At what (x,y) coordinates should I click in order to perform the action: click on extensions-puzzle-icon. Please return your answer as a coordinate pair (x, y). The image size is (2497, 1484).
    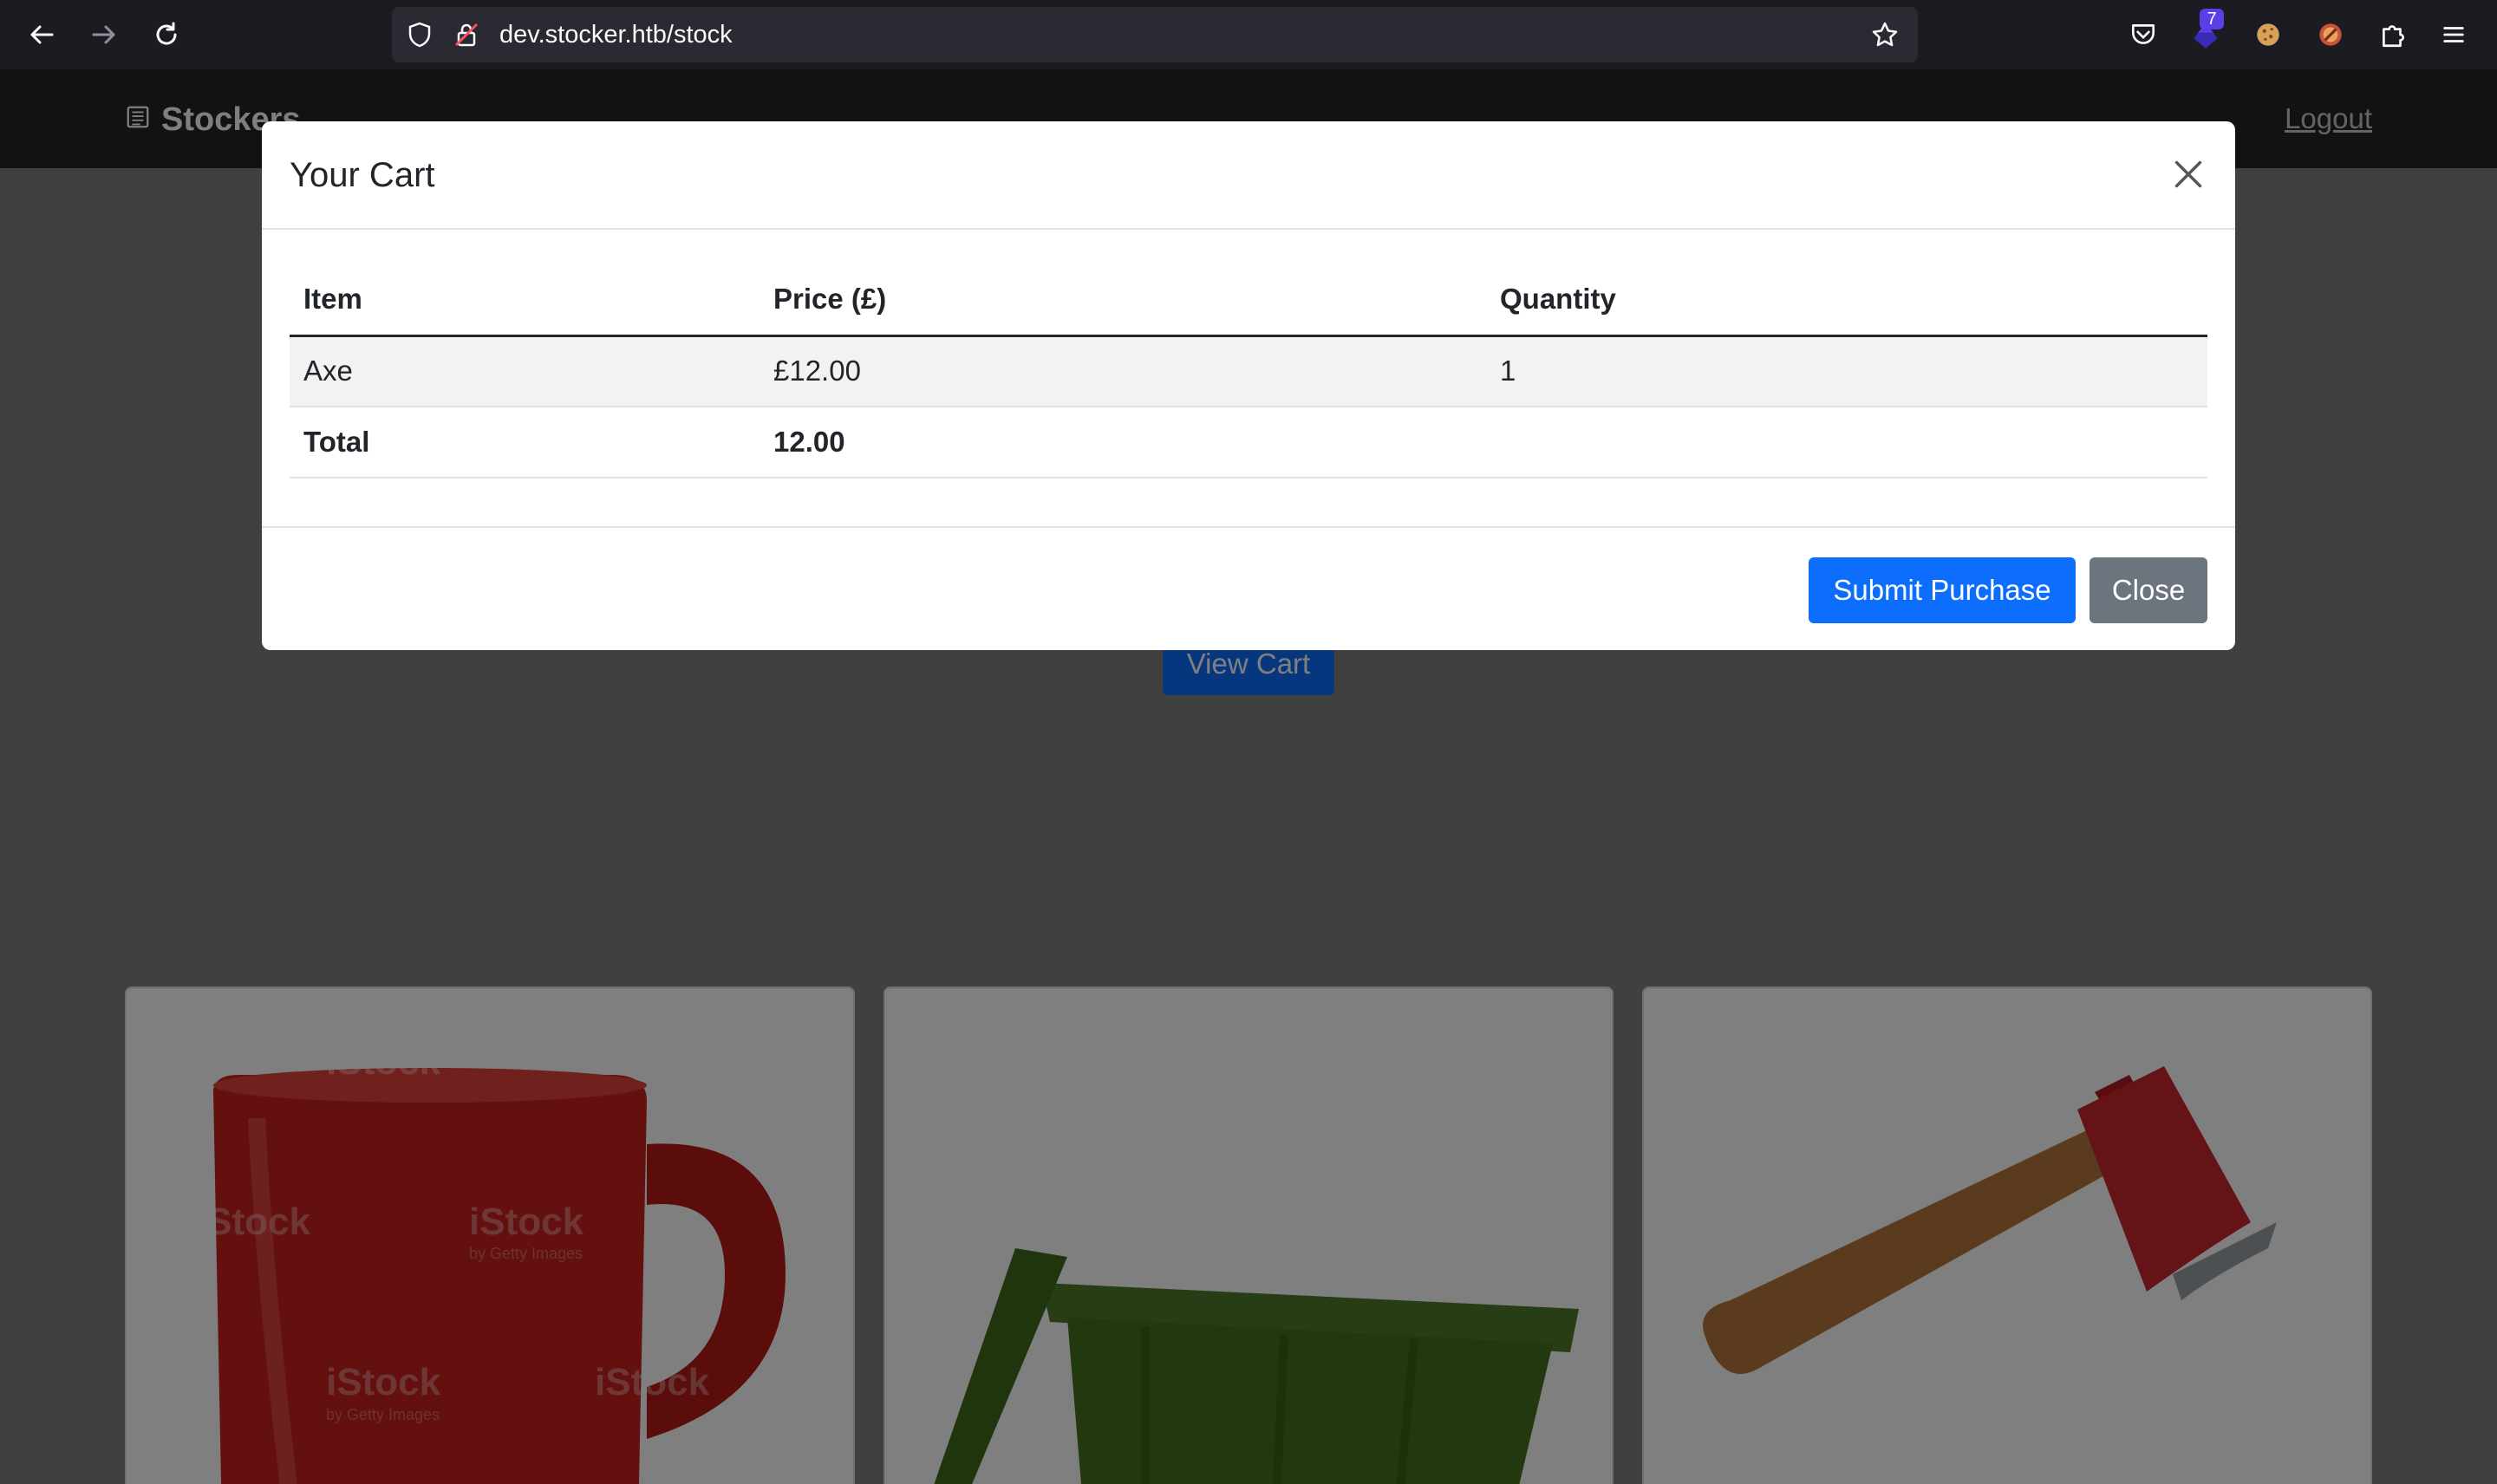
    Looking at the image, I should click on (2393, 34).